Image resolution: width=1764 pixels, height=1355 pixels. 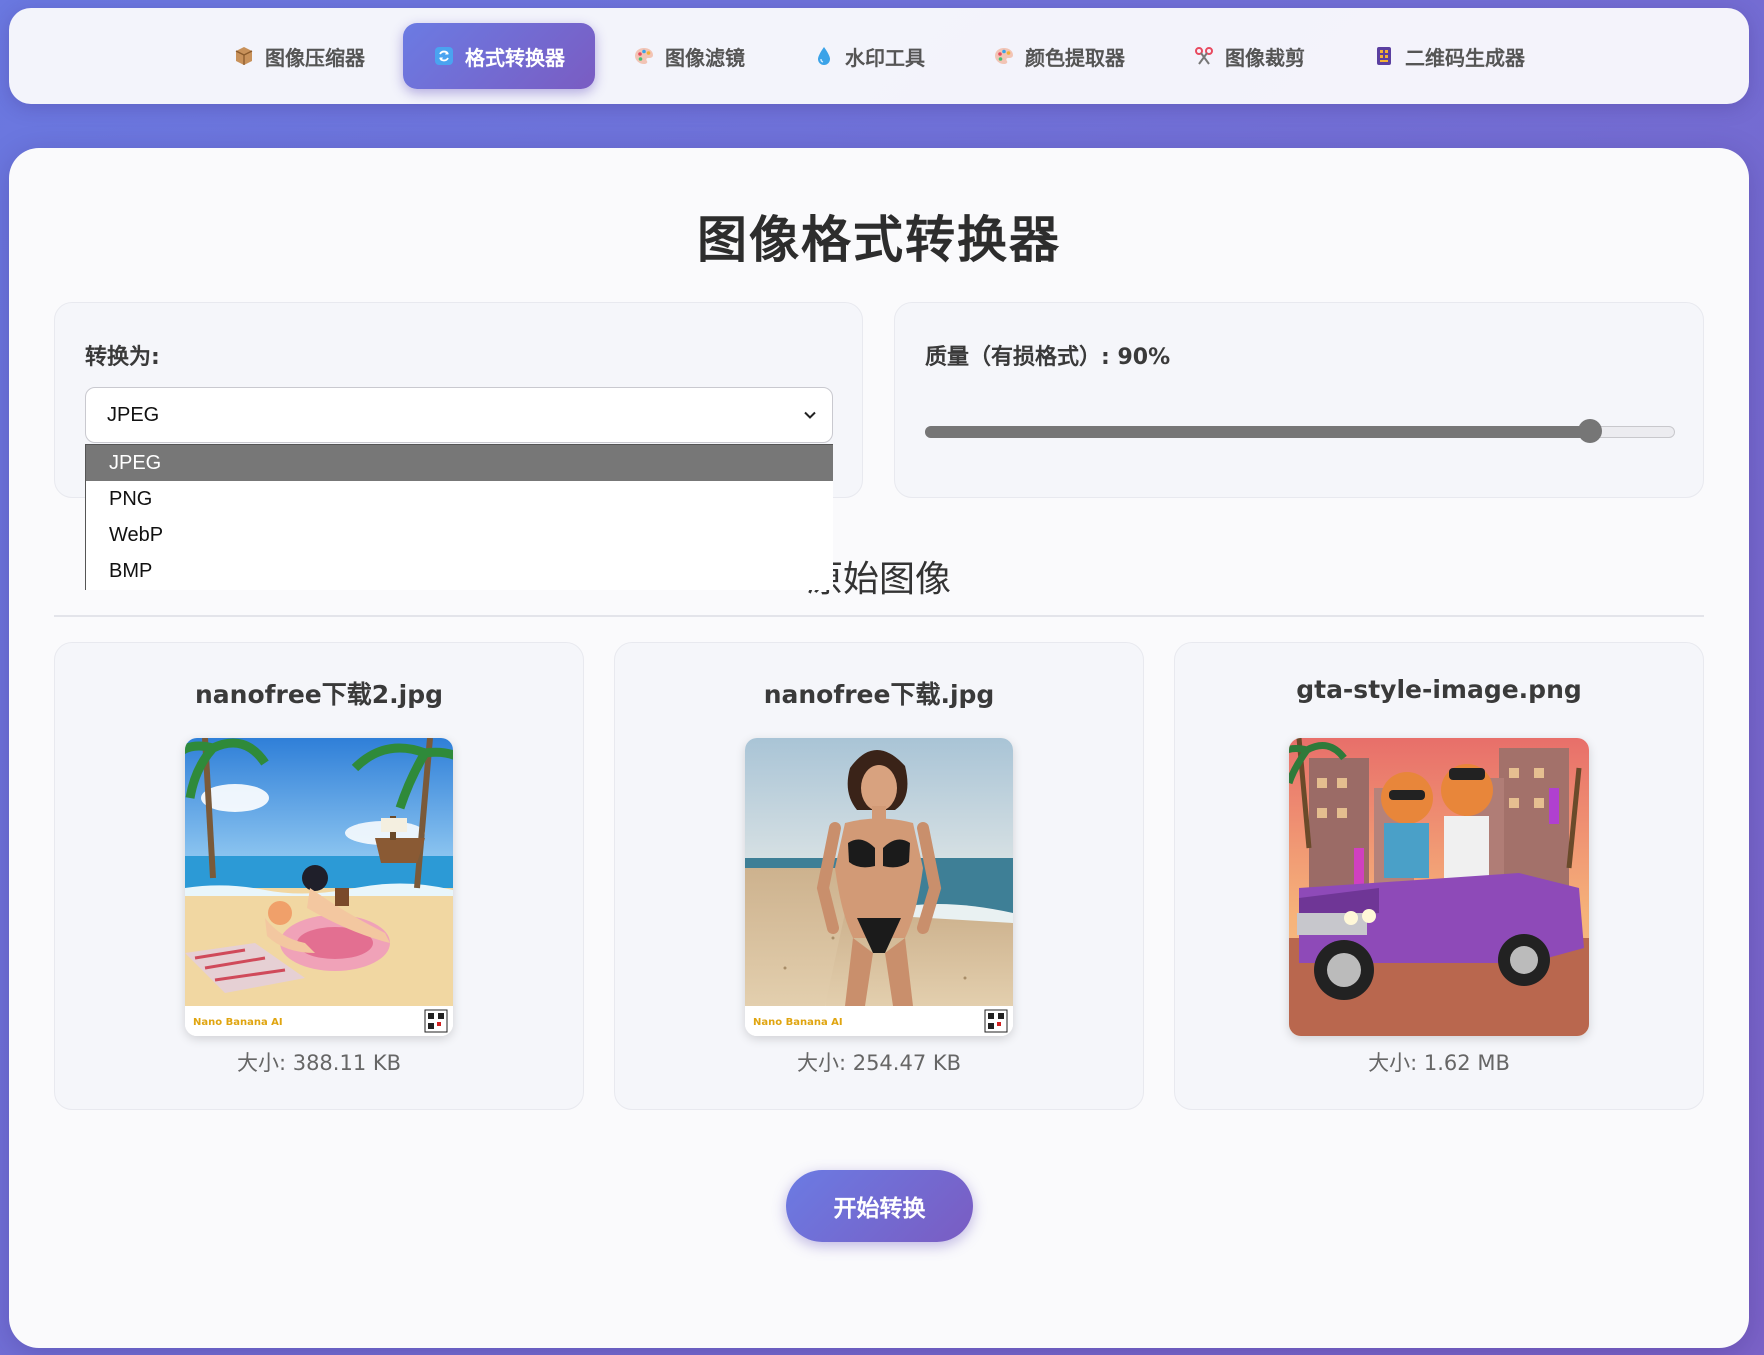 What do you see at coordinates (879, 616) in the screenshot?
I see `section-divider` at bounding box center [879, 616].